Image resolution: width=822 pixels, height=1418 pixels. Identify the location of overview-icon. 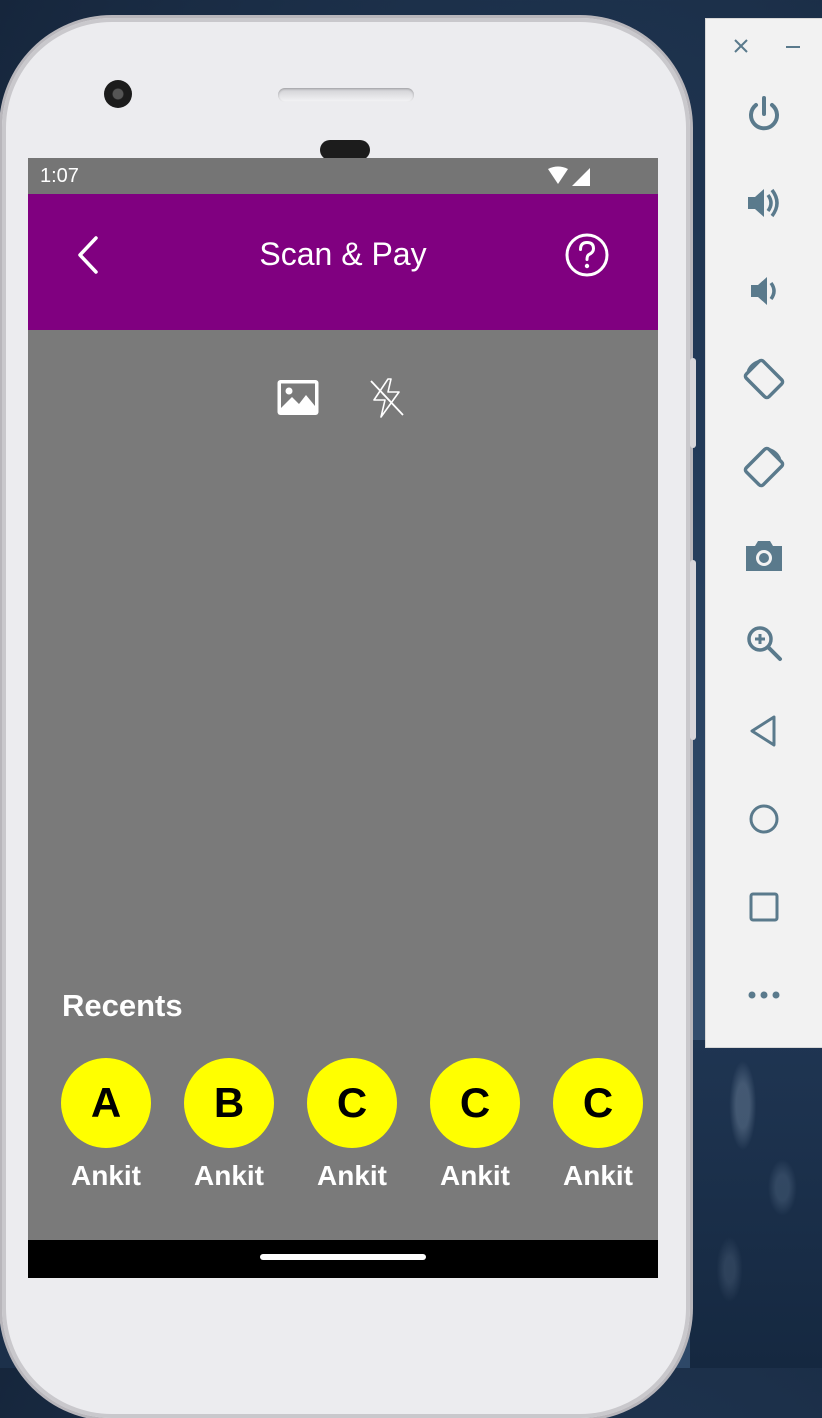
(764, 907).